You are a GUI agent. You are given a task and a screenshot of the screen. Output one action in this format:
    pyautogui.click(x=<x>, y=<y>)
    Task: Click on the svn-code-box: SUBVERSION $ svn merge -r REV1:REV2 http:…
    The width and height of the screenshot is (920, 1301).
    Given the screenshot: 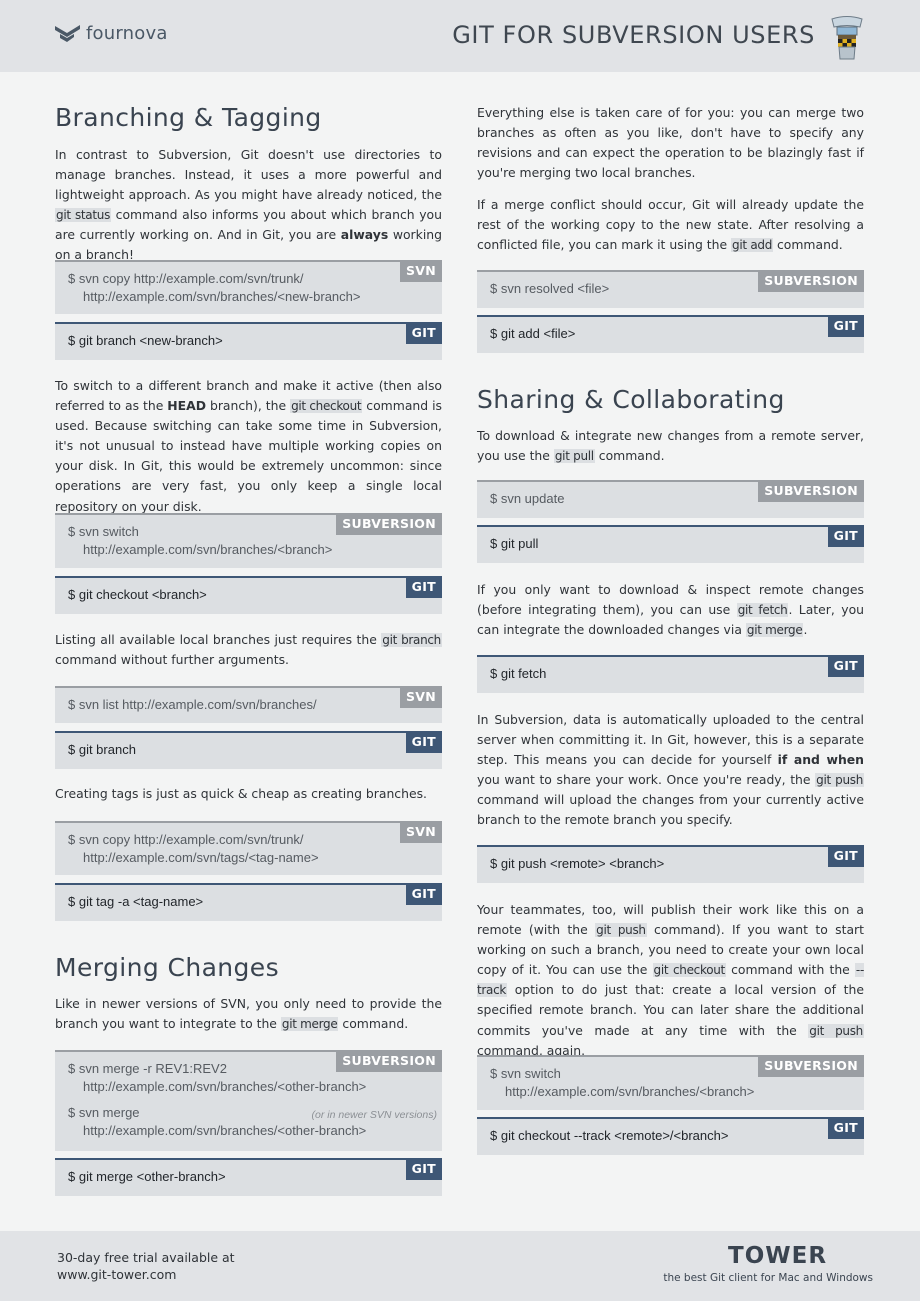 What is the action you would take?
    pyautogui.click(x=248, y=1100)
    